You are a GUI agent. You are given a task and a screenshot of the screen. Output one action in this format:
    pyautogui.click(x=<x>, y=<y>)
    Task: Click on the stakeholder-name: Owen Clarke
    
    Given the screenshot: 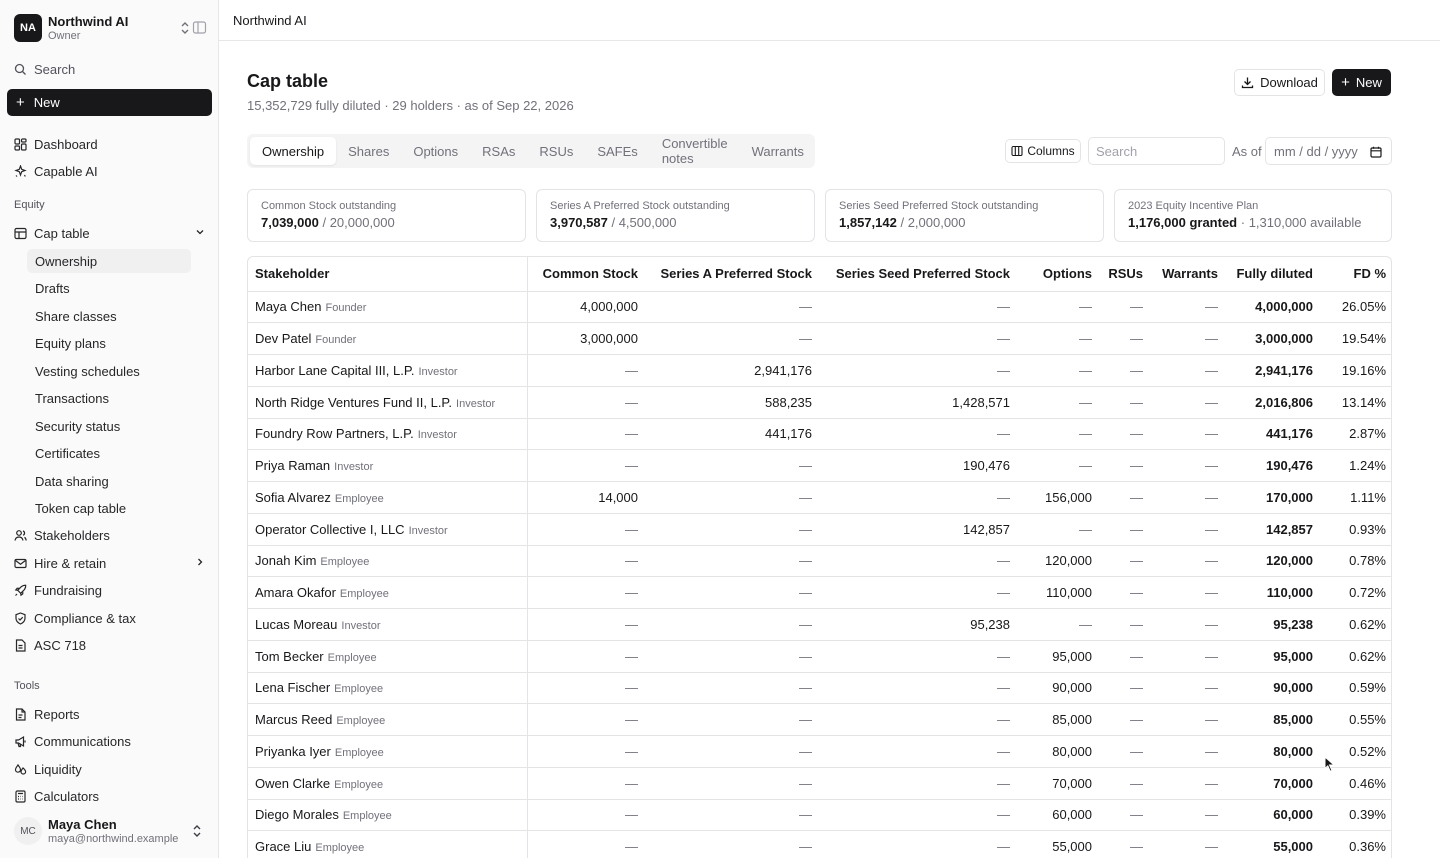 What is the action you would take?
    pyautogui.click(x=292, y=783)
    